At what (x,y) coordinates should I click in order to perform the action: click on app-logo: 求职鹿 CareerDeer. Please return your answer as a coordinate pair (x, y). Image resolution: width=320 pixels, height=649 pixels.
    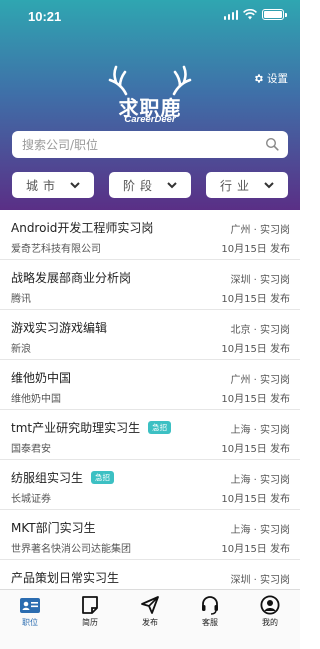
    Looking at the image, I should click on (150, 95).